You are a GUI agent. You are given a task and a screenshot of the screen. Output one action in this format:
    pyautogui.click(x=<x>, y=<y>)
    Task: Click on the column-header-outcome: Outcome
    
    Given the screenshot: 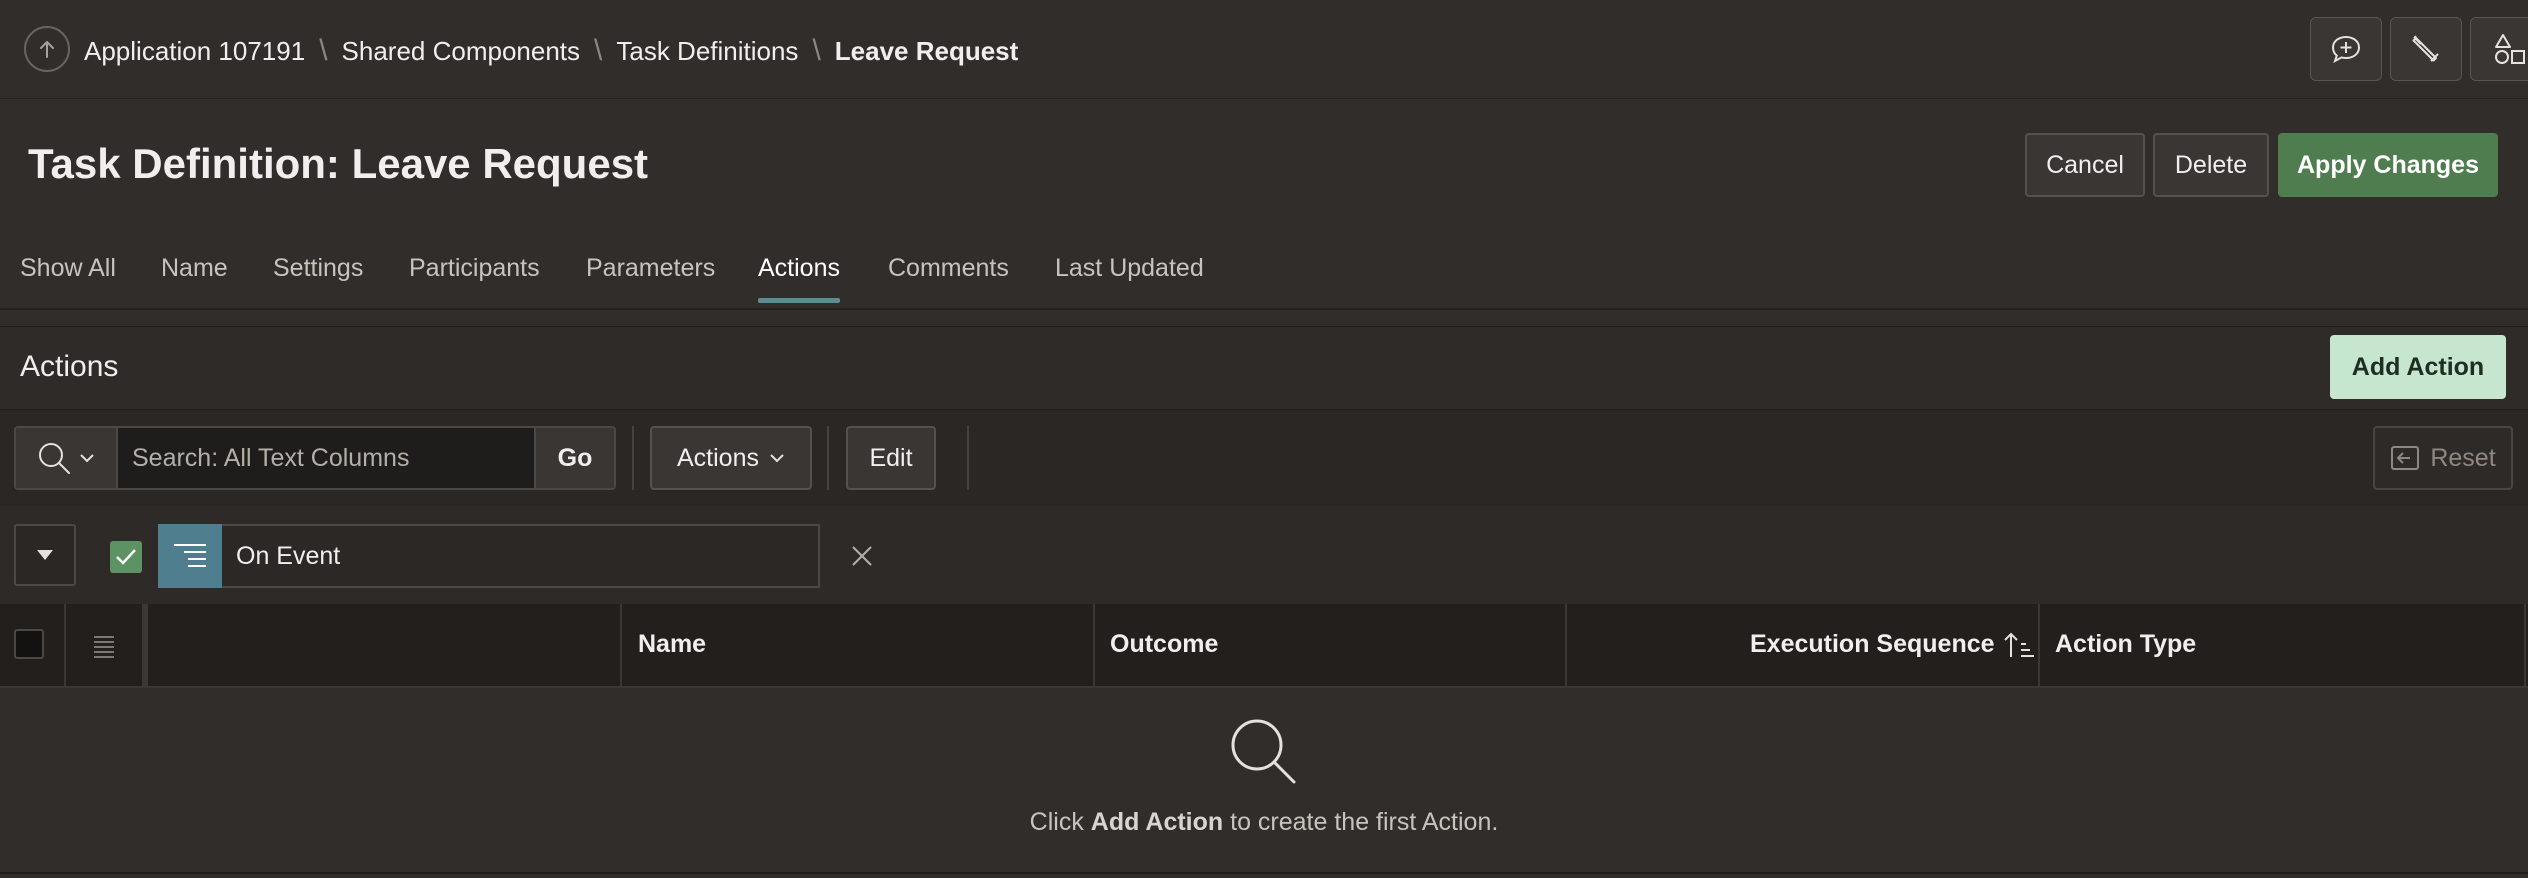 What is the action you would take?
    pyautogui.click(x=1164, y=644)
    